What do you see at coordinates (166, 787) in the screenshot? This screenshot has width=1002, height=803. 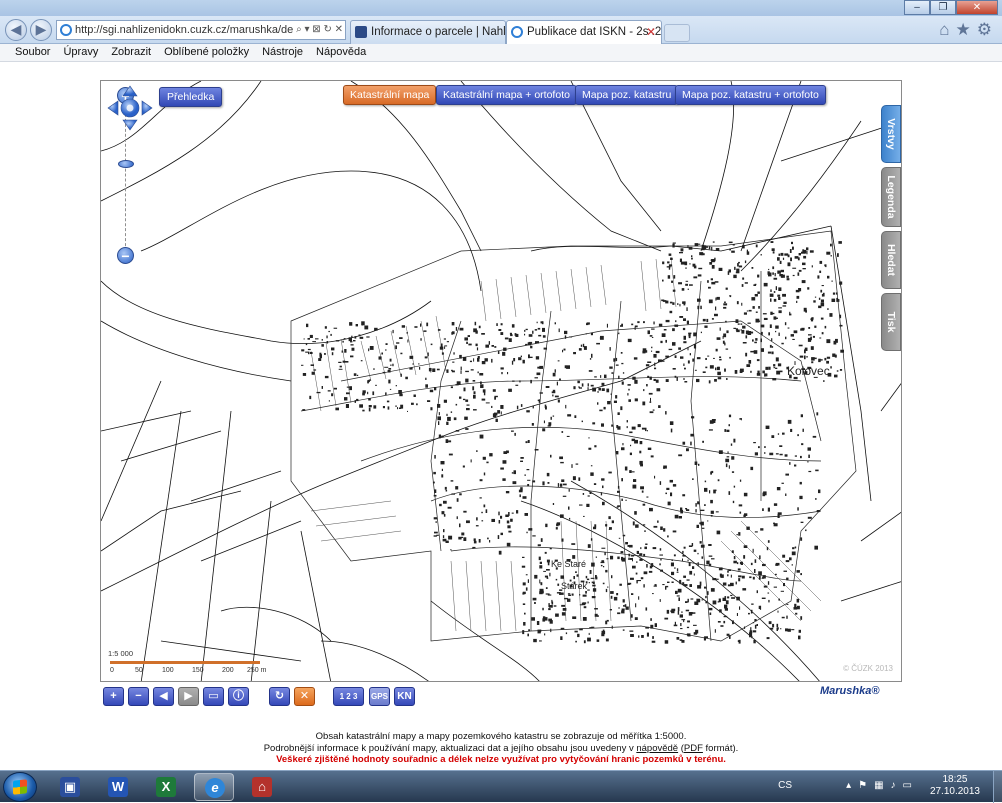 I see `taskbar-excel-app: X` at bounding box center [166, 787].